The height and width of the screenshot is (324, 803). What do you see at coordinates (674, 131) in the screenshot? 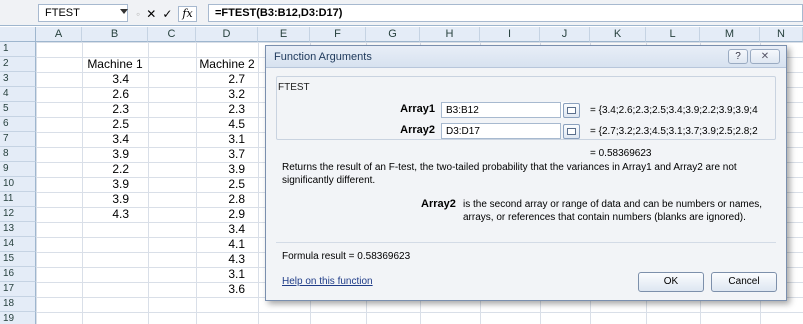
I see `array2-evaluated-value: = {2.7;3.2;2.3;4.5;3.1;3.7;3.9;2.5;2.8;2` at bounding box center [674, 131].